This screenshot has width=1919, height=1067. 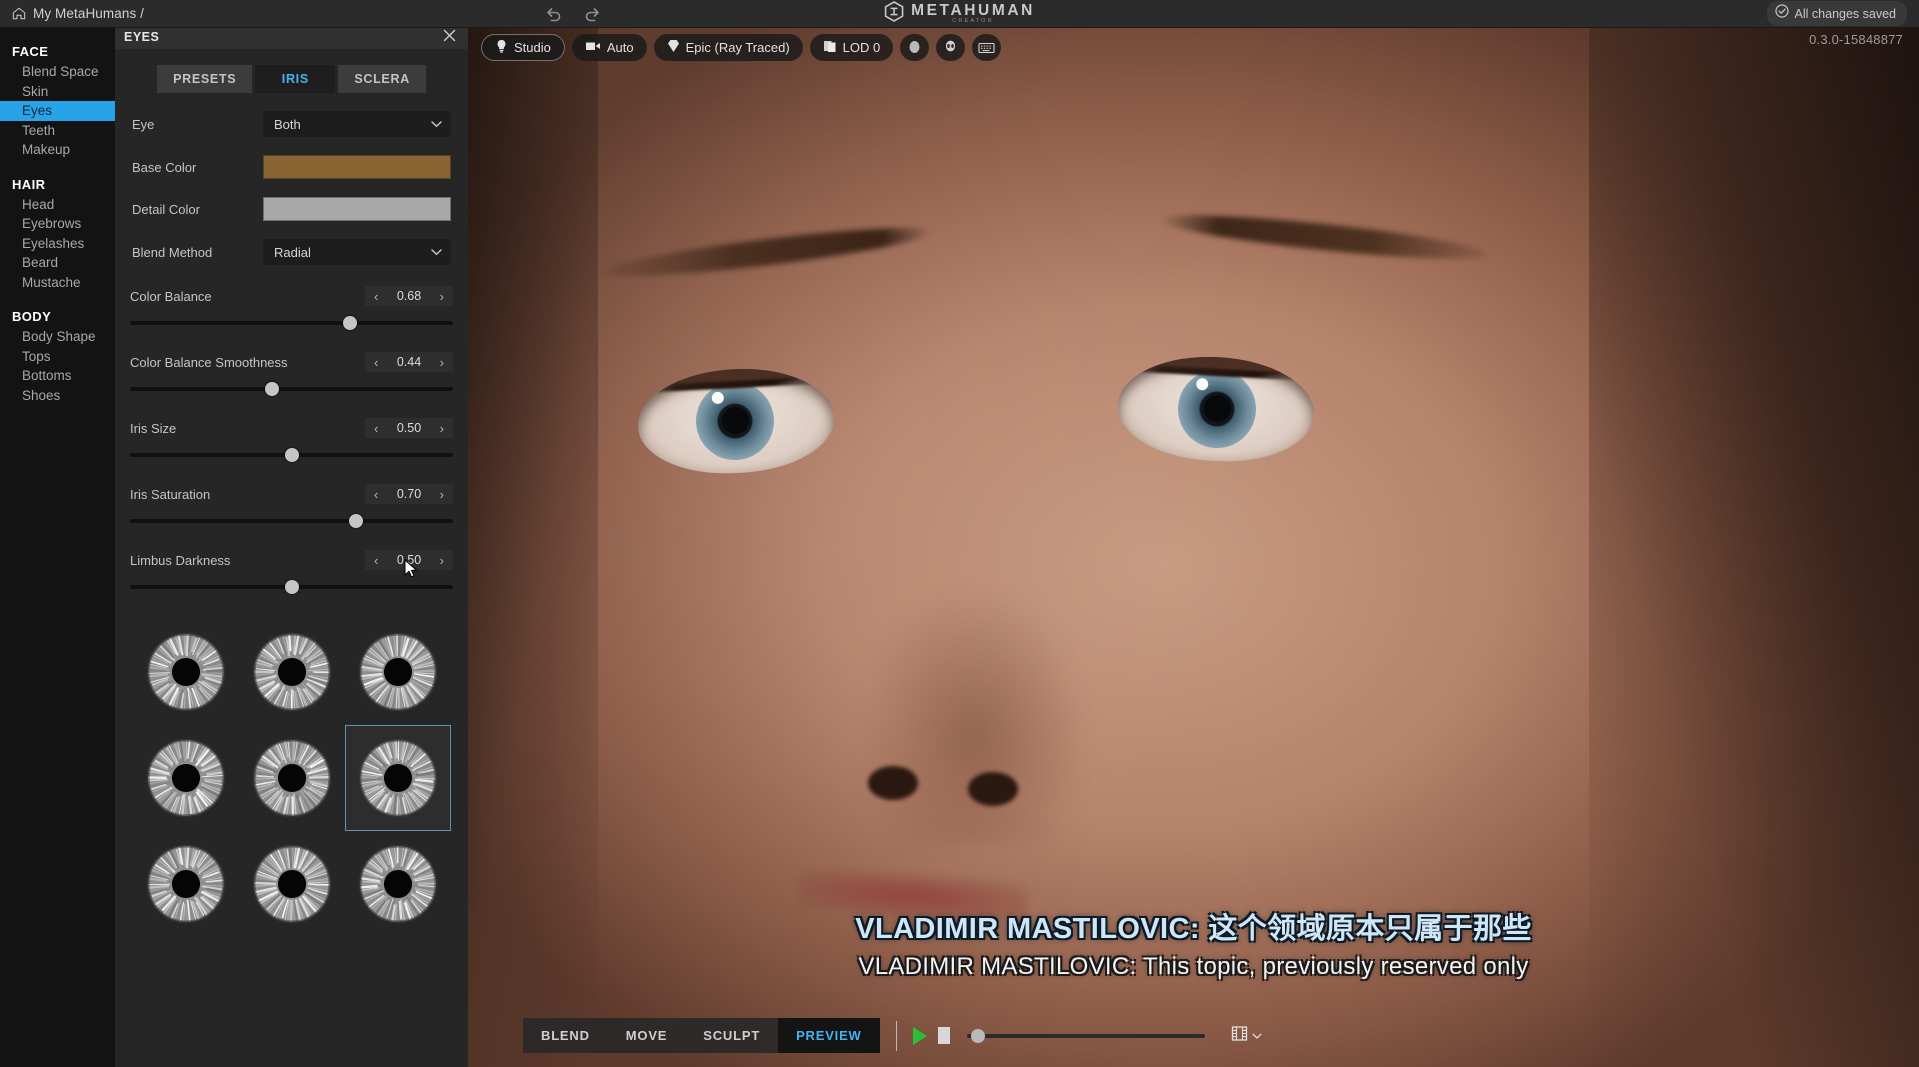 What do you see at coordinates (553, 14) in the screenshot?
I see `undo-icon` at bounding box center [553, 14].